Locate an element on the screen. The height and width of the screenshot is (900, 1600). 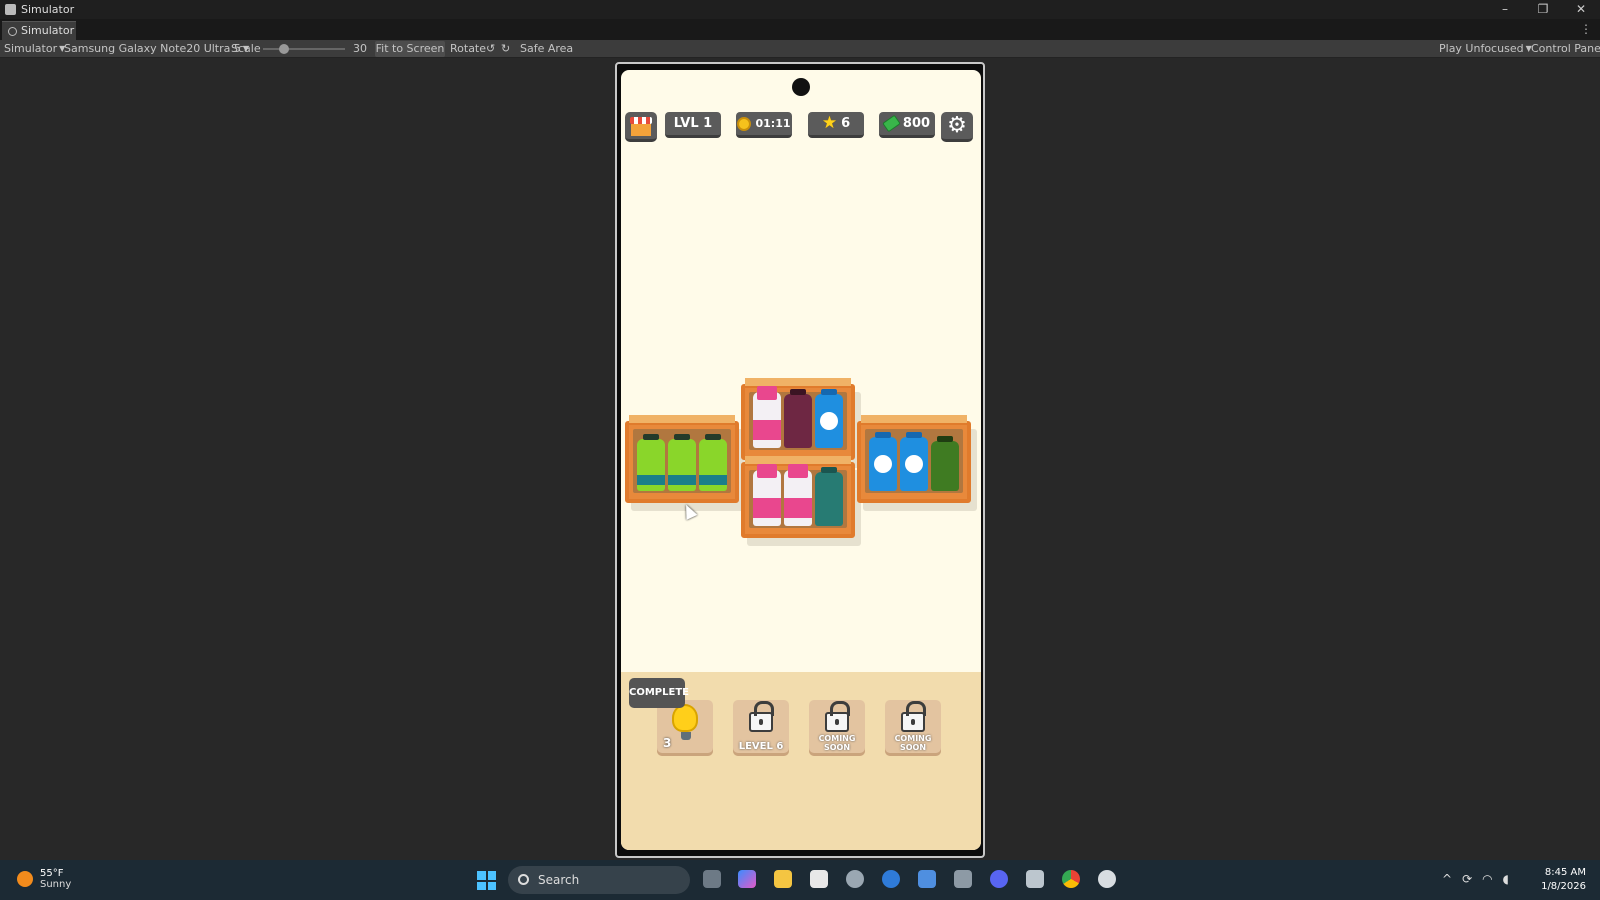
system-tray: ^ ⟳ ◠ ◖ is located at coordinates (1475, 879).